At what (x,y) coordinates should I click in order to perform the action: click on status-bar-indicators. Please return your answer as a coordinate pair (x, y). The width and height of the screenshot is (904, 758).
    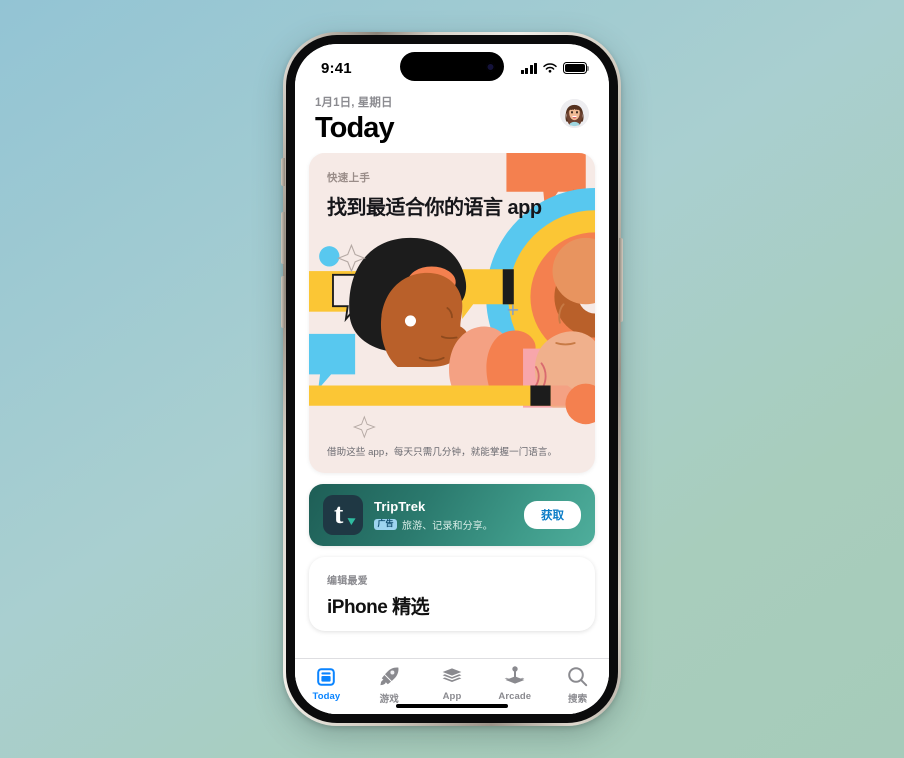
    Looking at the image, I should click on (555, 66).